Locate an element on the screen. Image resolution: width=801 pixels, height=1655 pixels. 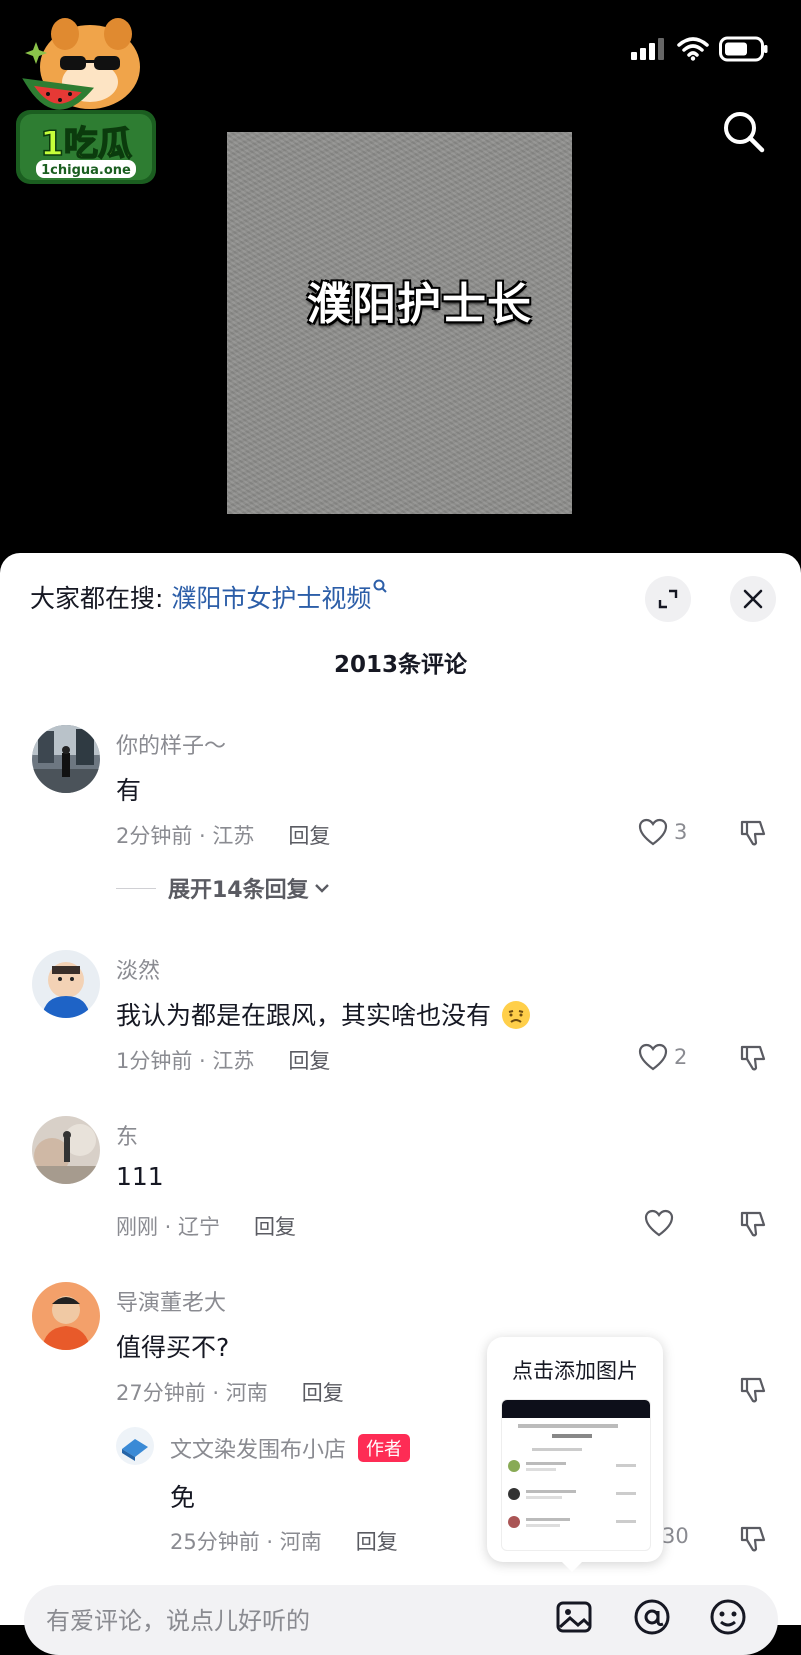
comment-text: 值得买不? is located at coordinates (173, 1347).